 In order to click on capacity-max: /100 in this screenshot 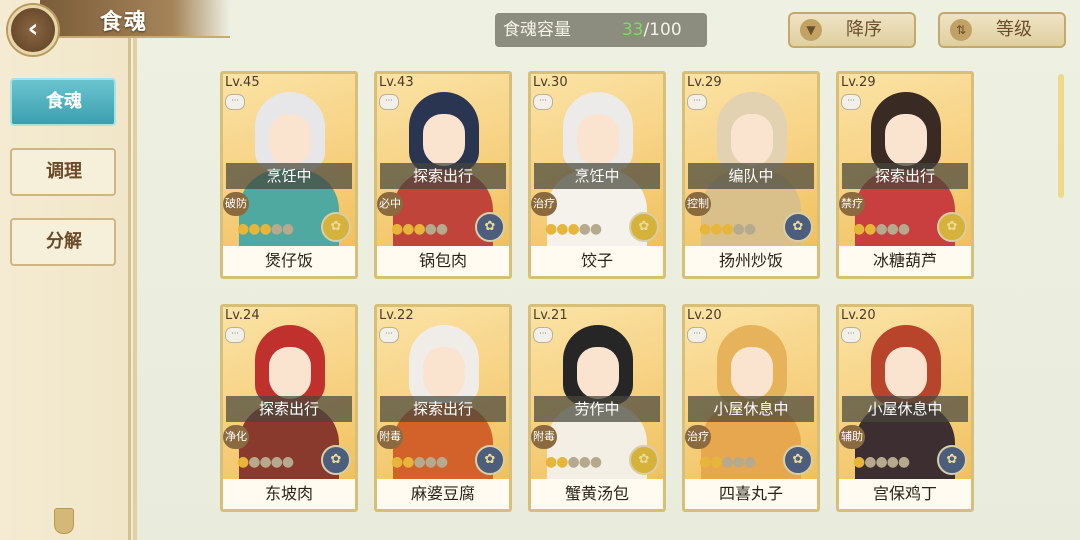, I will do `click(662, 30)`.